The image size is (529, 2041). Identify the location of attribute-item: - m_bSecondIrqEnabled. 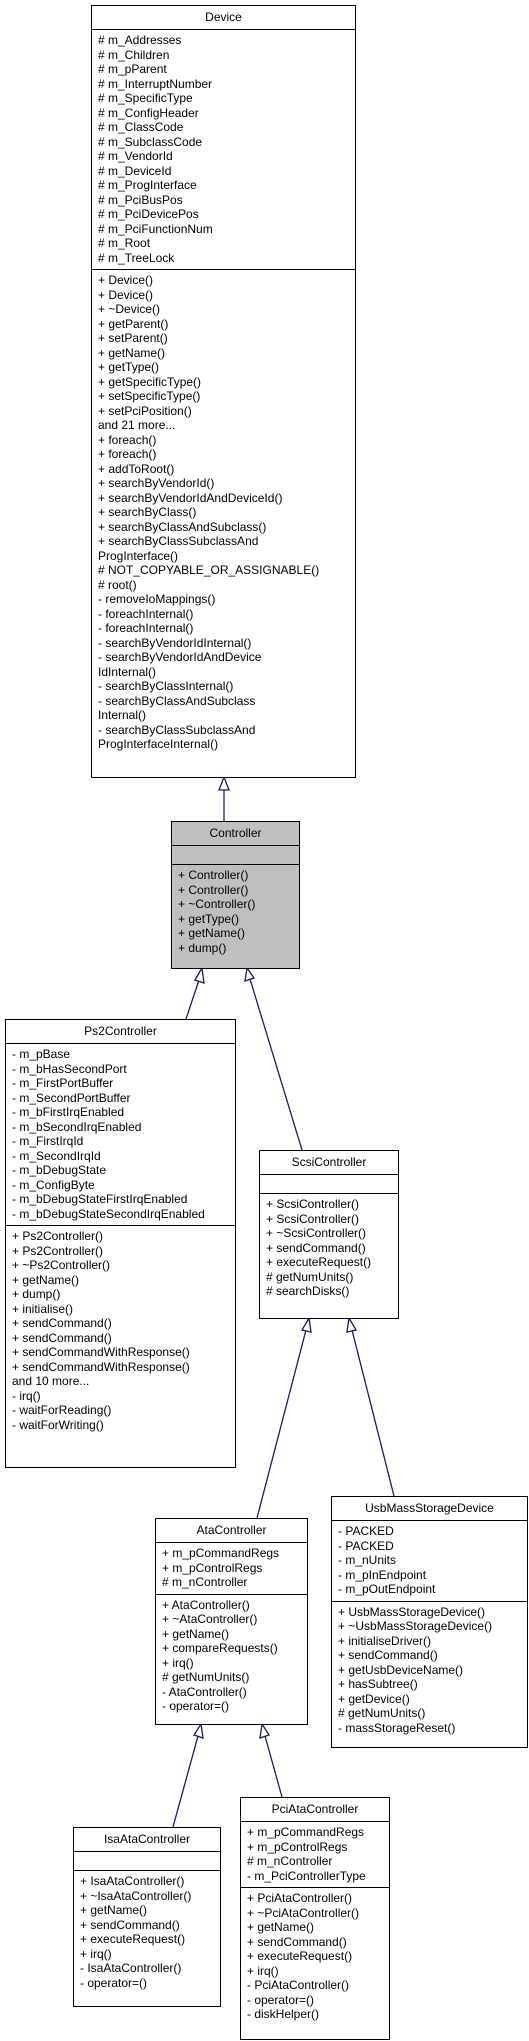
(77, 1126).